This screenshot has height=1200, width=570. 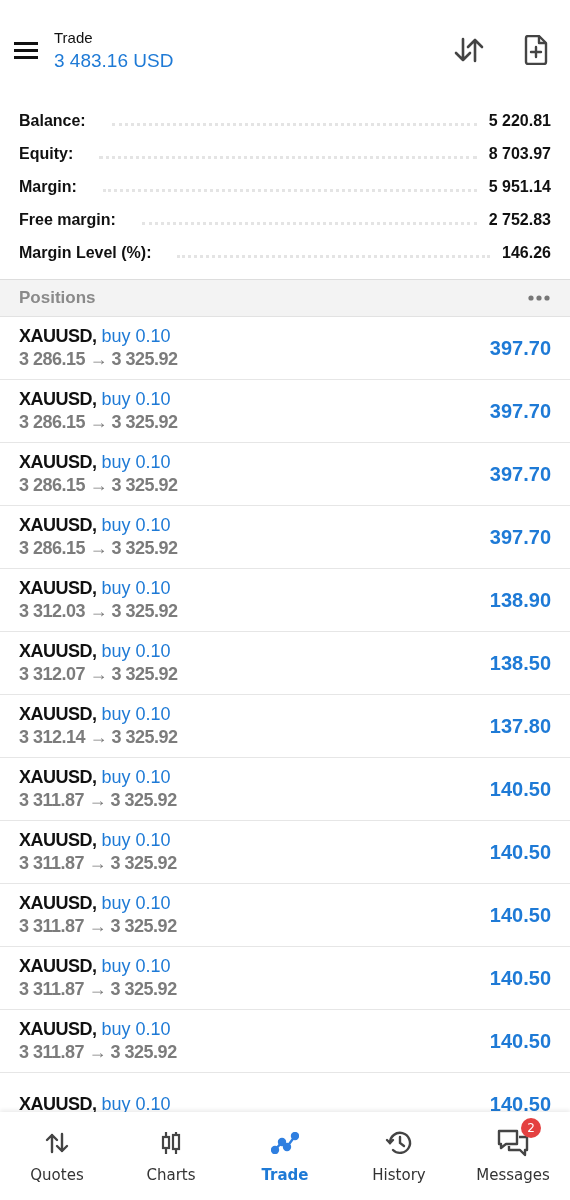 I want to click on nav-tab: Quotes, so click(x=57, y=1156).